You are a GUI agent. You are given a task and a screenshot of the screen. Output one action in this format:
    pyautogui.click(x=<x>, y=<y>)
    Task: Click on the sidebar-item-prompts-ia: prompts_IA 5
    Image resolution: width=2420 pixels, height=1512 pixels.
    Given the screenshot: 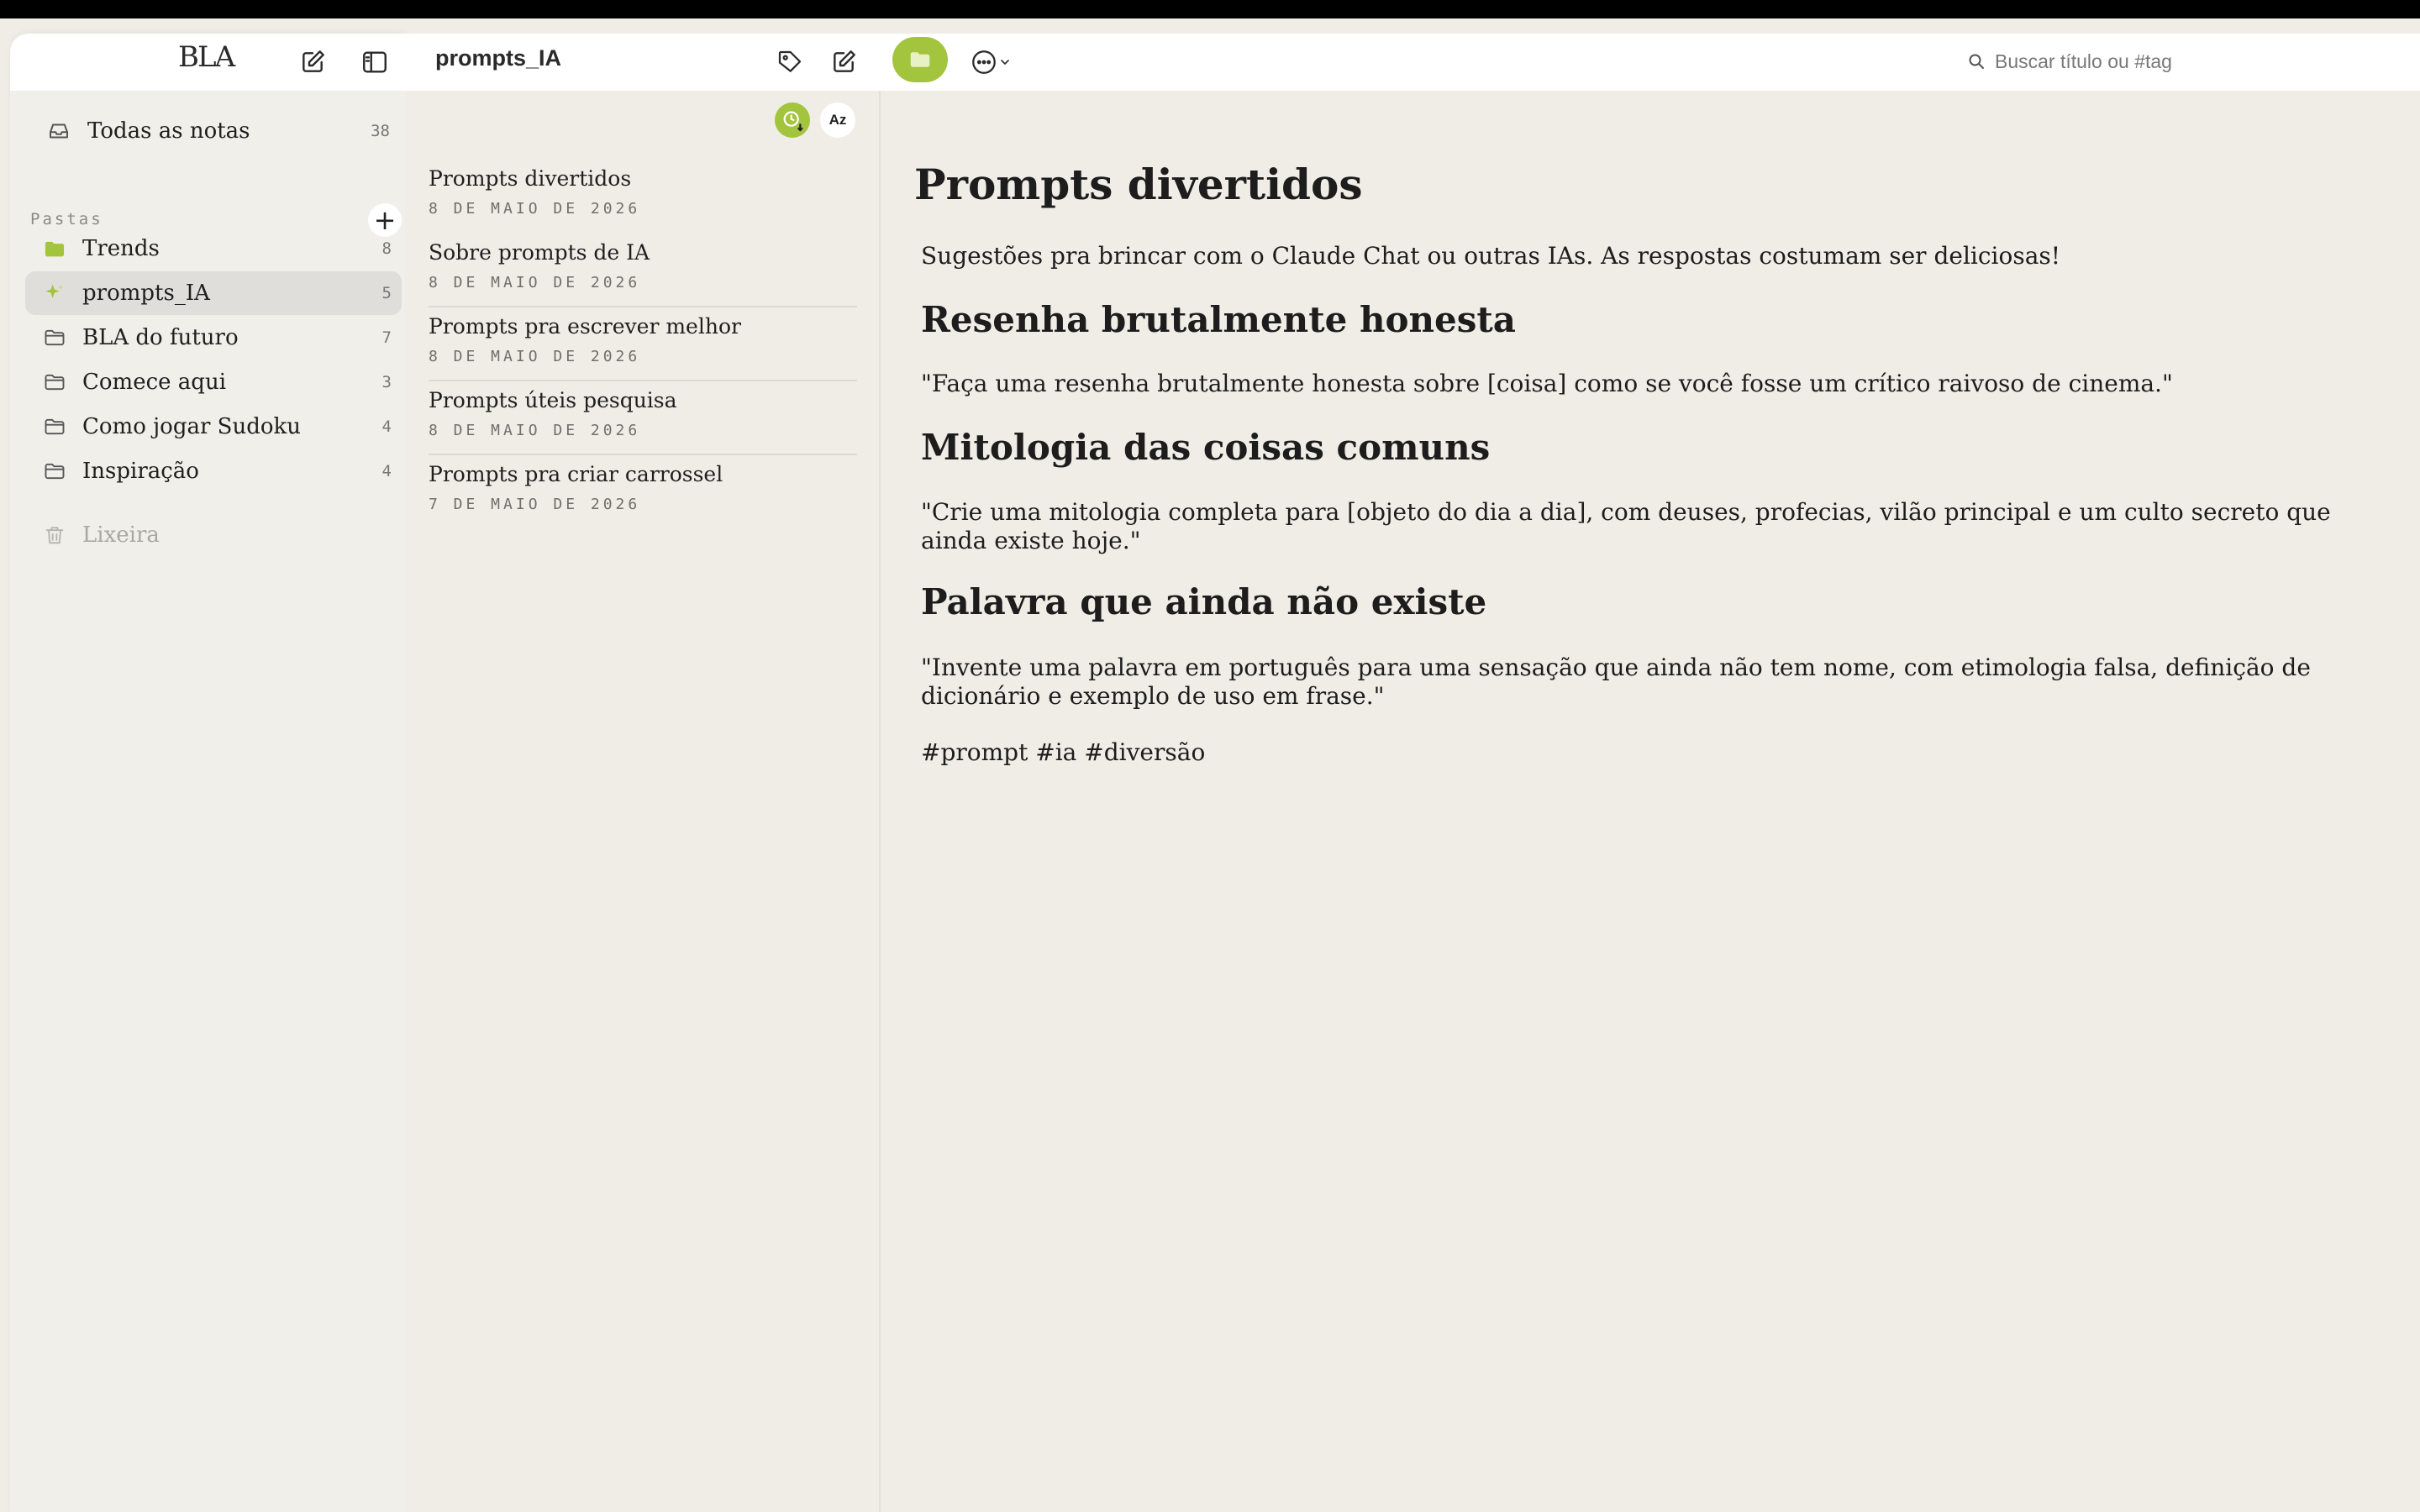 What is the action you would take?
    pyautogui.click(x=214, y=293)
    